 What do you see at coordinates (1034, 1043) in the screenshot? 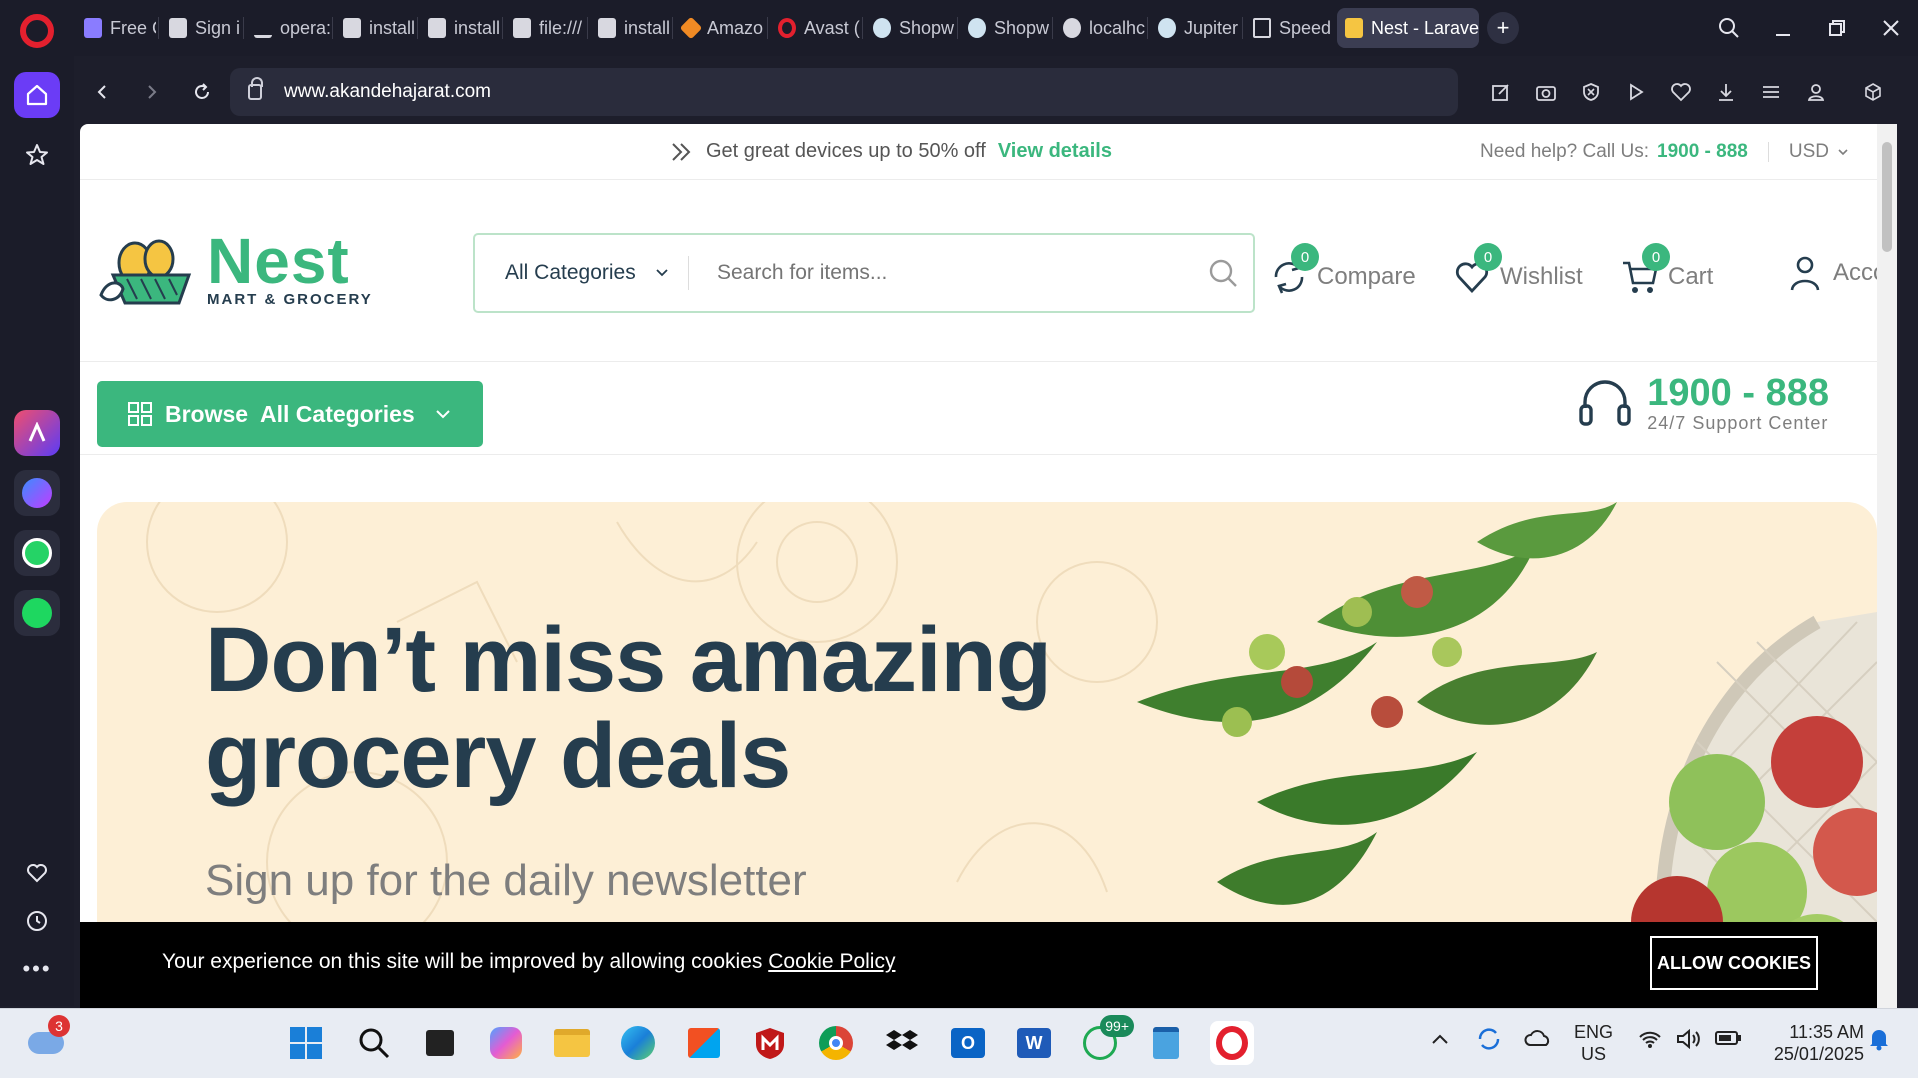
I see `word-icon: W` at bounding box center [1034, 1043].